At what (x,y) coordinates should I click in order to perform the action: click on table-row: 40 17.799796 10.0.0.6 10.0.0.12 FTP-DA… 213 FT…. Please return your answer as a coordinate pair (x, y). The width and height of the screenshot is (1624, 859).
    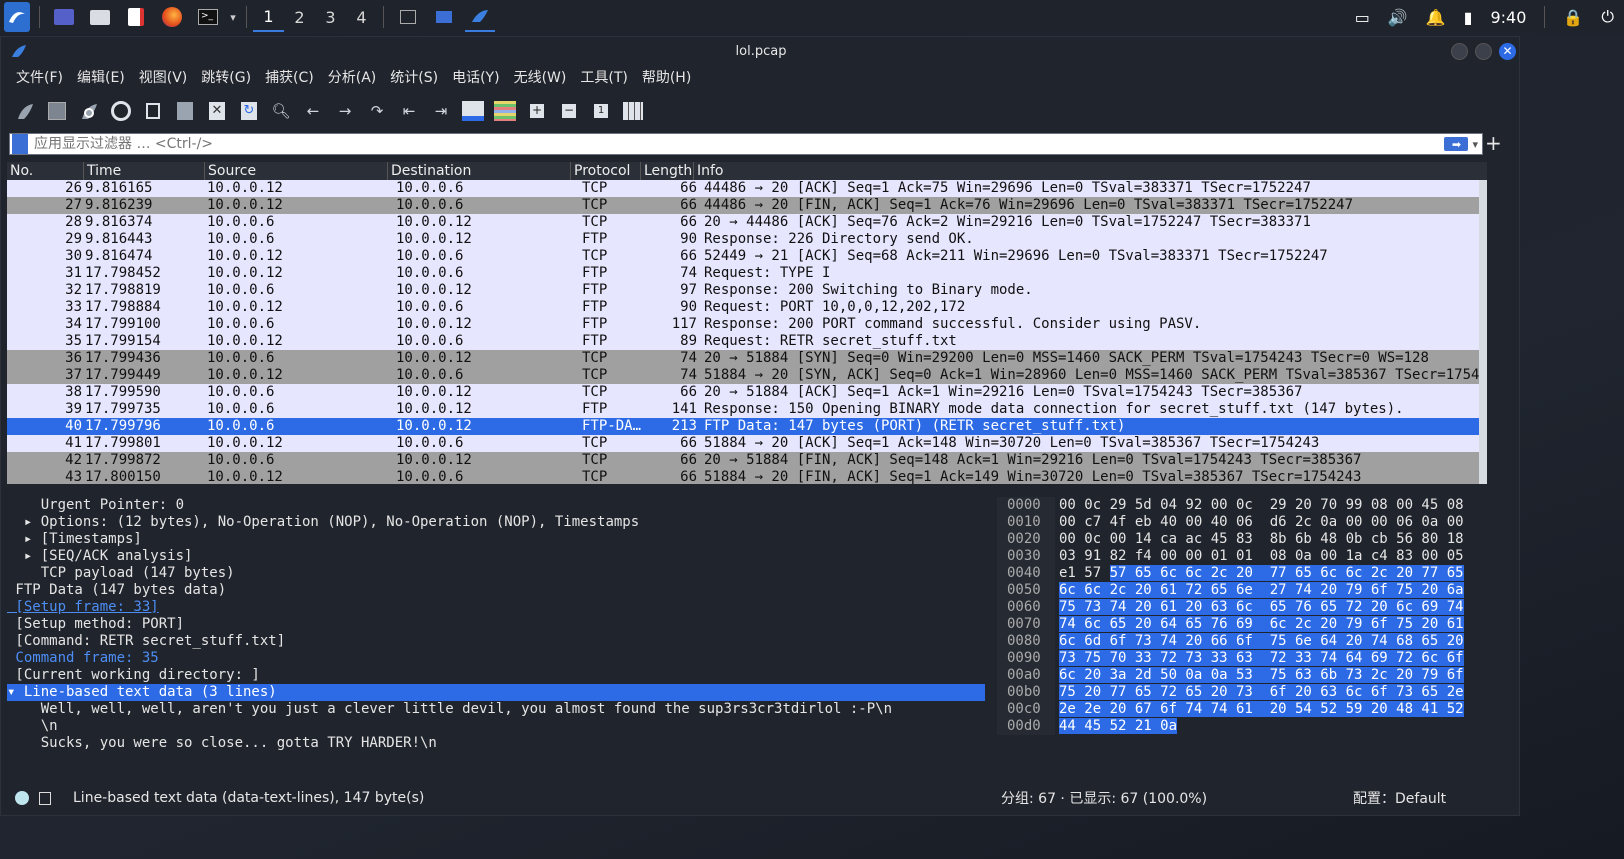
    Looking at the image, I should click on (747, 426).